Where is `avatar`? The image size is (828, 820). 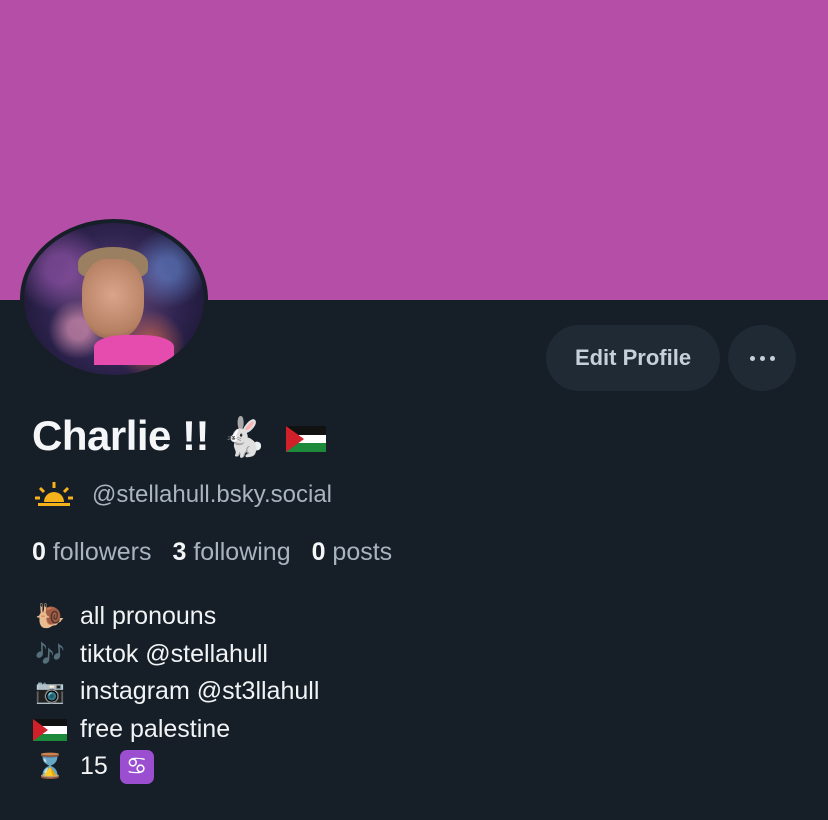 avatar is located at coordinates (114, 299).